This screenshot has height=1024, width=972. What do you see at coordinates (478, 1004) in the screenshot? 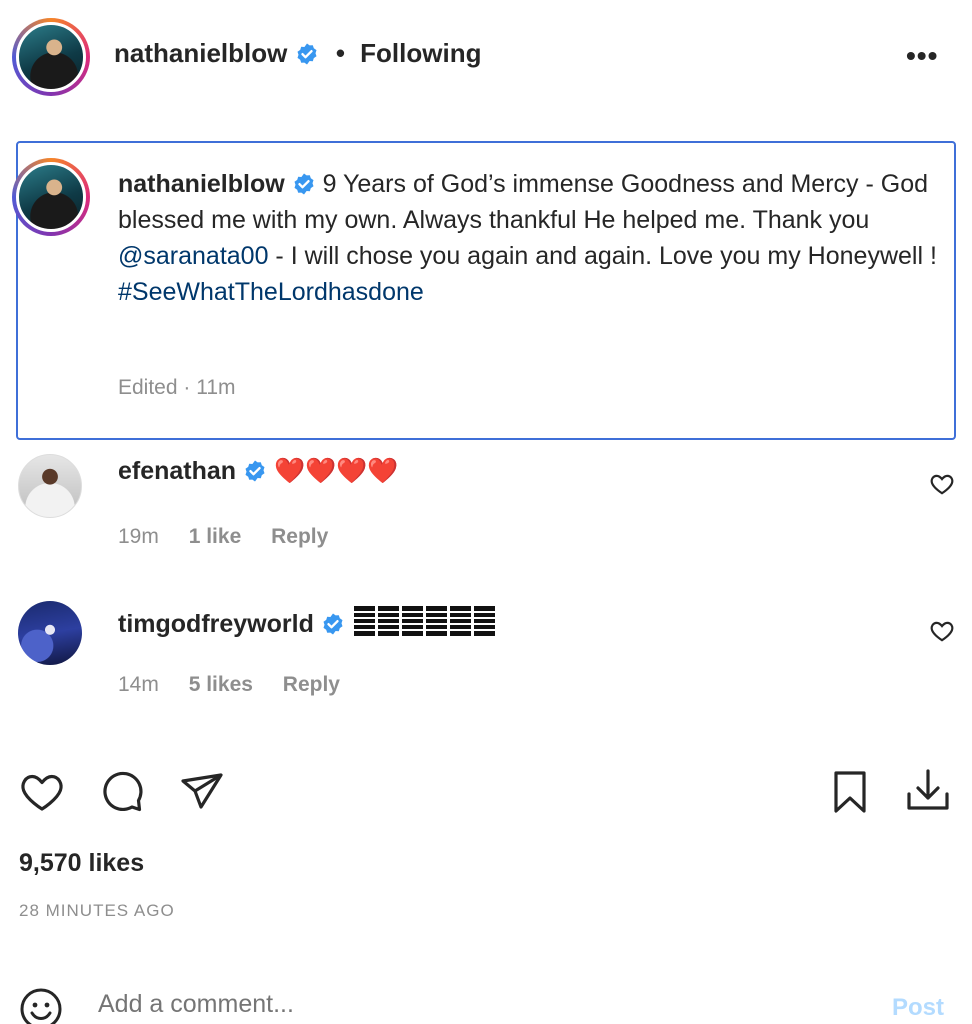
I see `add-comment-input` at bounding box center [478, 1004].